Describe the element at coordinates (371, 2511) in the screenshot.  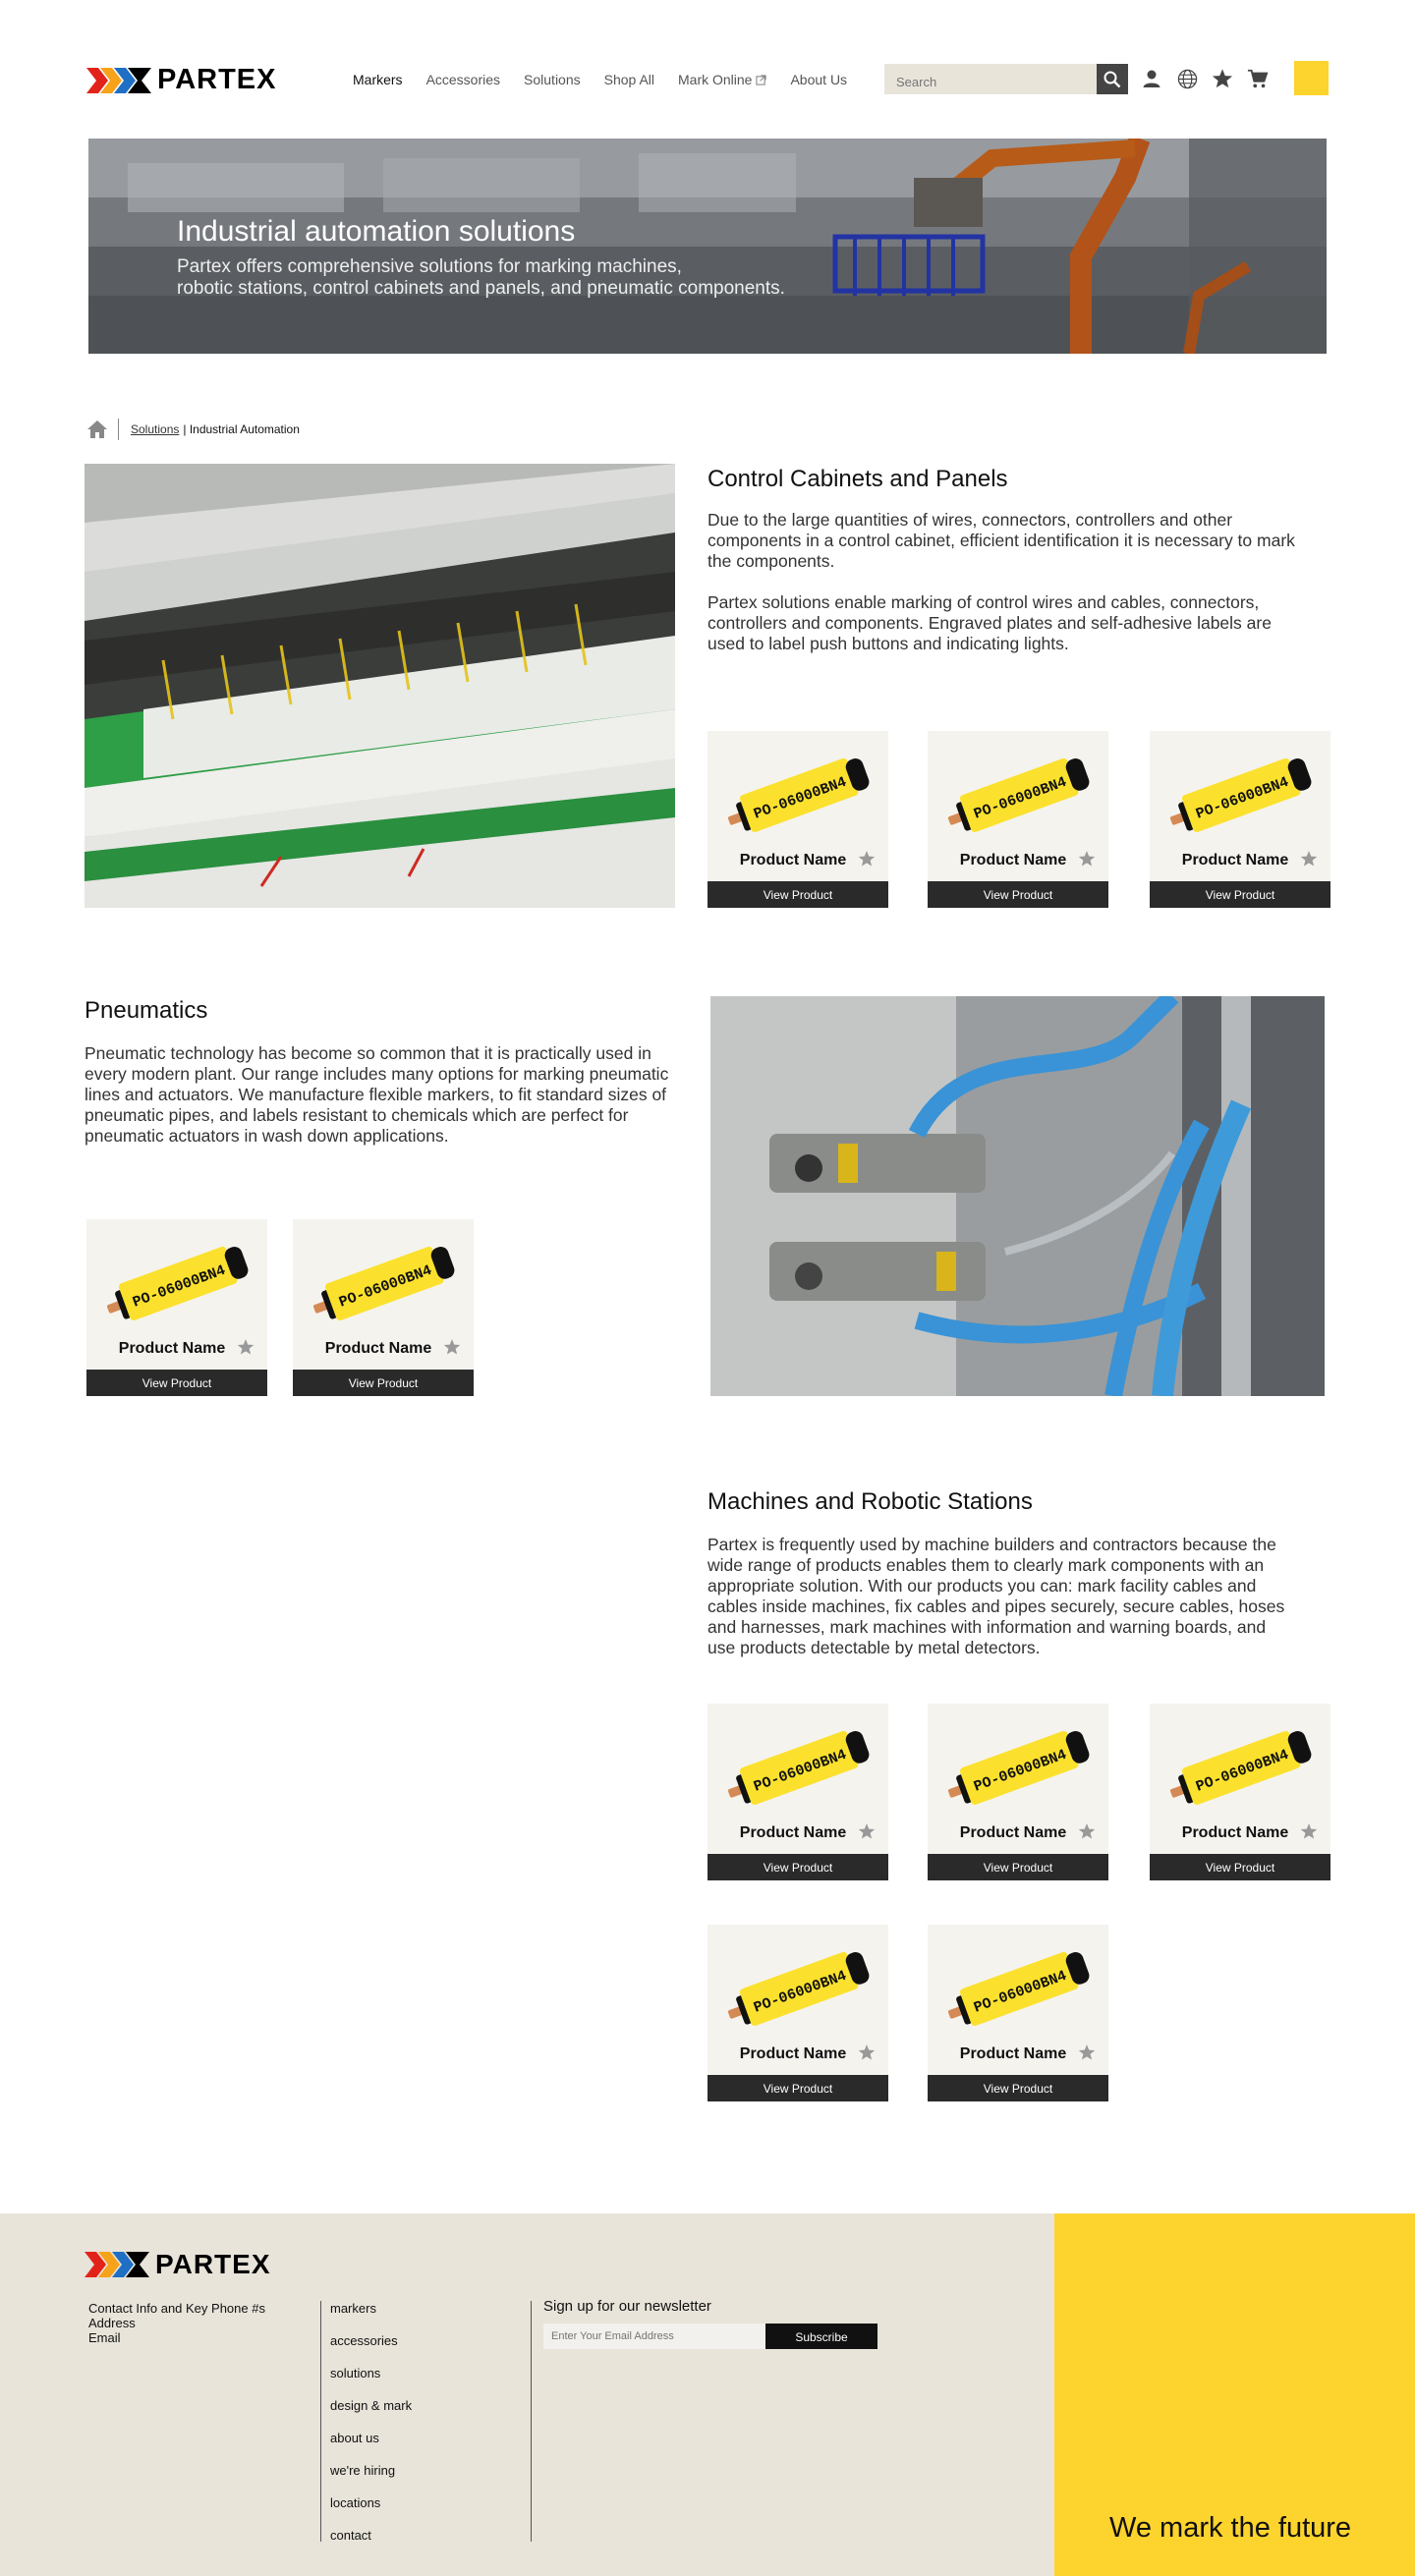
I see `footer-link-locations: locations` at that location.